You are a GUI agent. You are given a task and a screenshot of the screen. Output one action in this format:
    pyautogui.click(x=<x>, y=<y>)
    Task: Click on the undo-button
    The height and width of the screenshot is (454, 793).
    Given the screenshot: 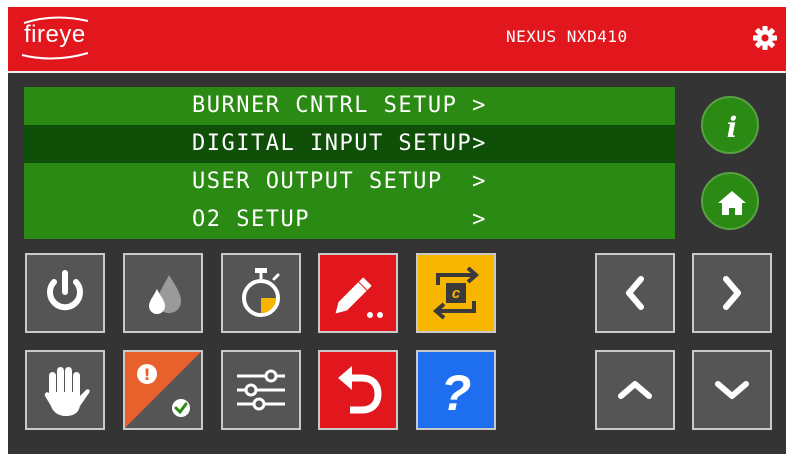 What is the action you would take?
    pyautogui.click(x=358, y=390)
    